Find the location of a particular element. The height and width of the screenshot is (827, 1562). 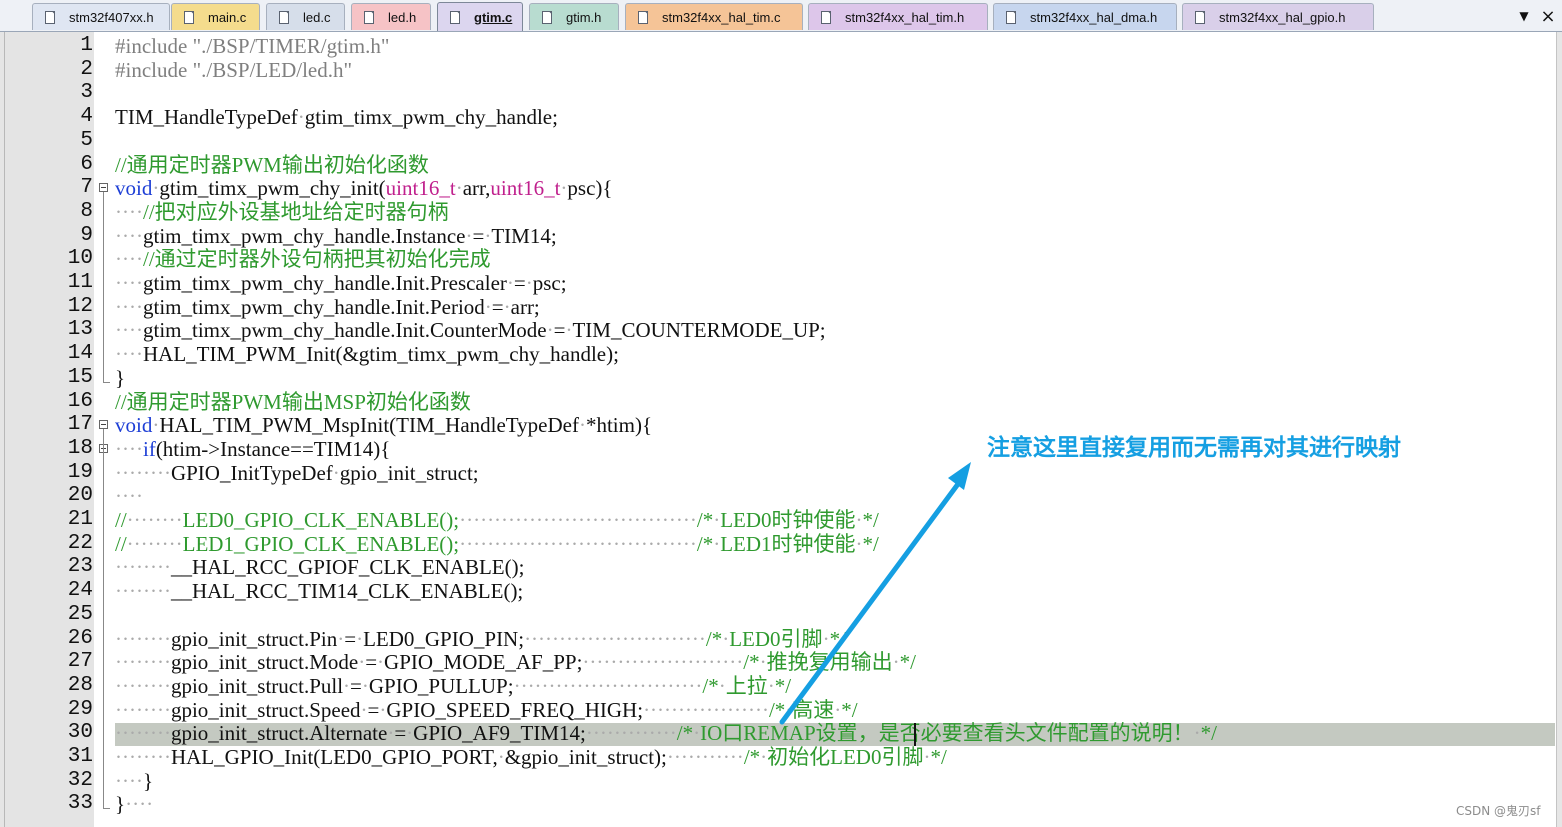

code-token: #include is located at coordinates (154, 69).